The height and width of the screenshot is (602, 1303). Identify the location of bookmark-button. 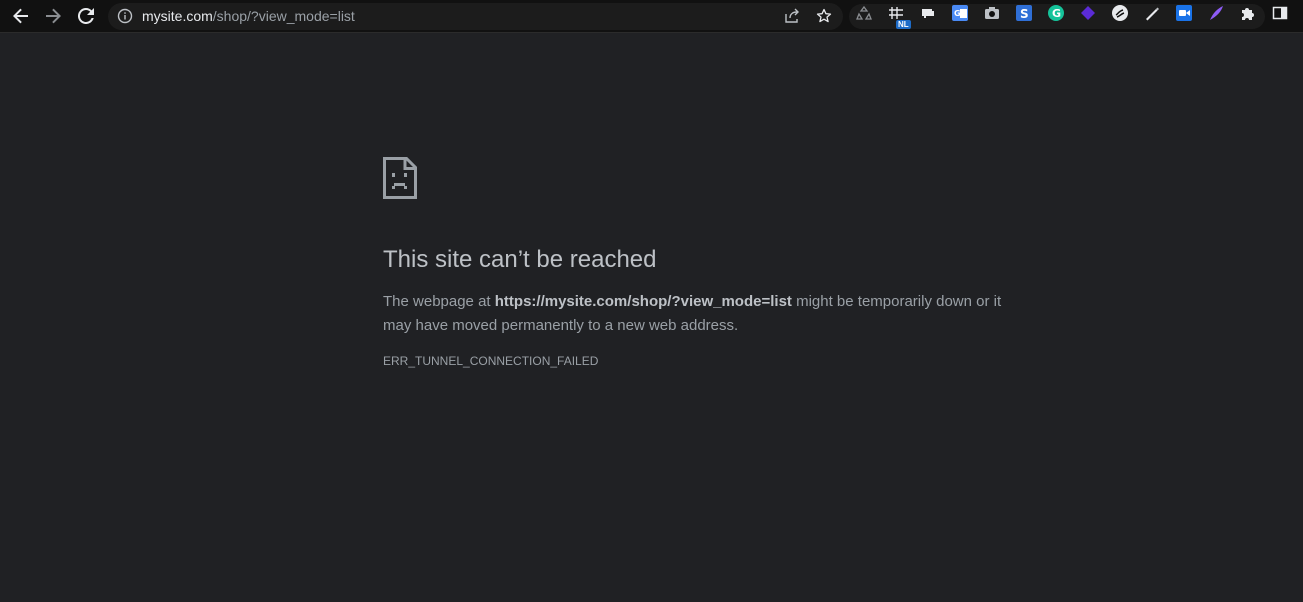
(824, 16).